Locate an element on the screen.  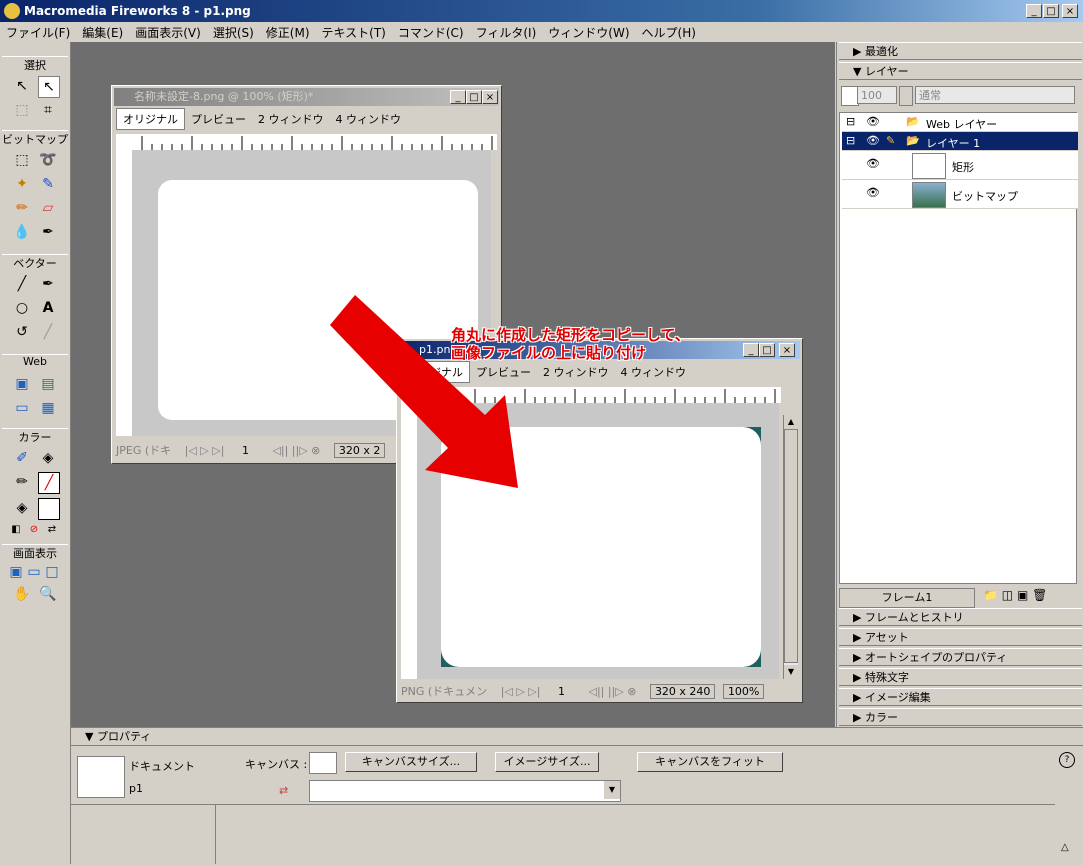
slice-tool-icon: ▤ is located at coordinates (48, 384).